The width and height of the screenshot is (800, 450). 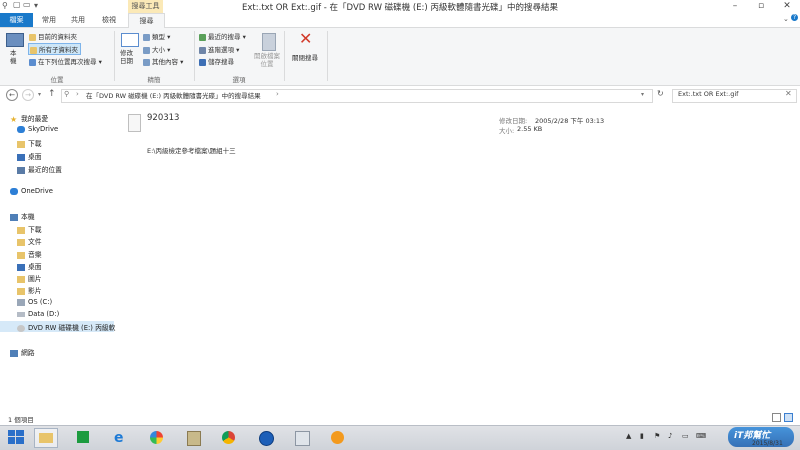 What do you see at coordinates (83, 437) in the screenshot?
I see `taskbar-store` at bounding box center [83, 437].